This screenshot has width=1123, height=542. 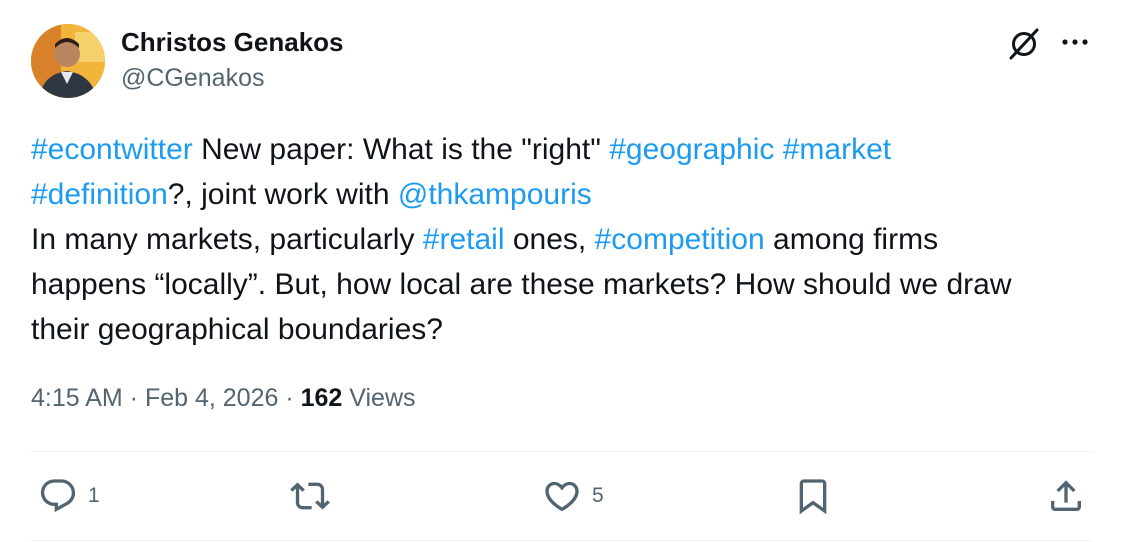 What do you see at coordinates (112, 149) in the screenshot?
I see `hashtag-econtwitter: #econtwitter` at bounding box center [112, 149].